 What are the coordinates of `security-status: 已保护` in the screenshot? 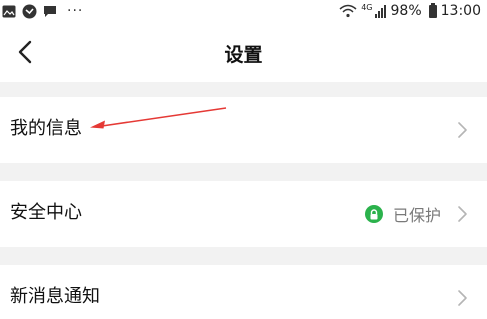 It's located at (402, 214).